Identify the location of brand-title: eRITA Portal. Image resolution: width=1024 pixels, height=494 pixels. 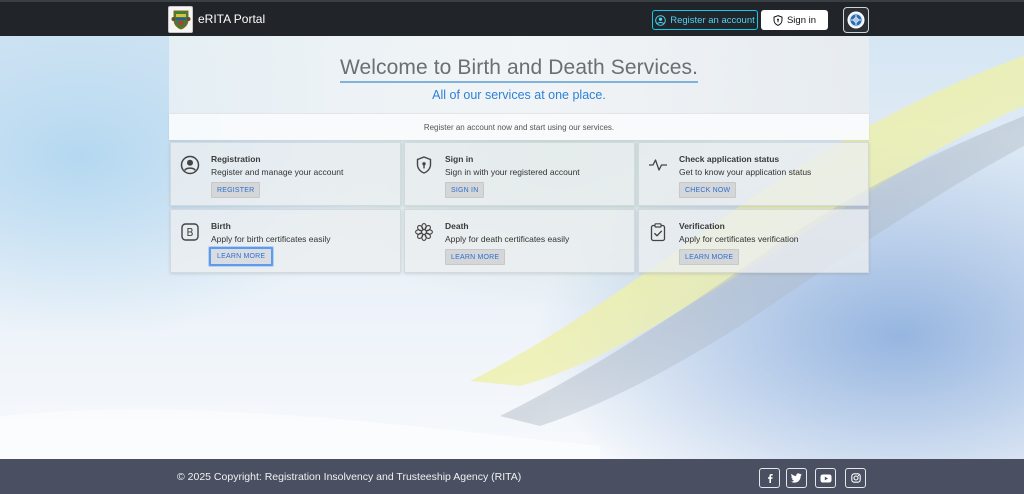
(232, 19).